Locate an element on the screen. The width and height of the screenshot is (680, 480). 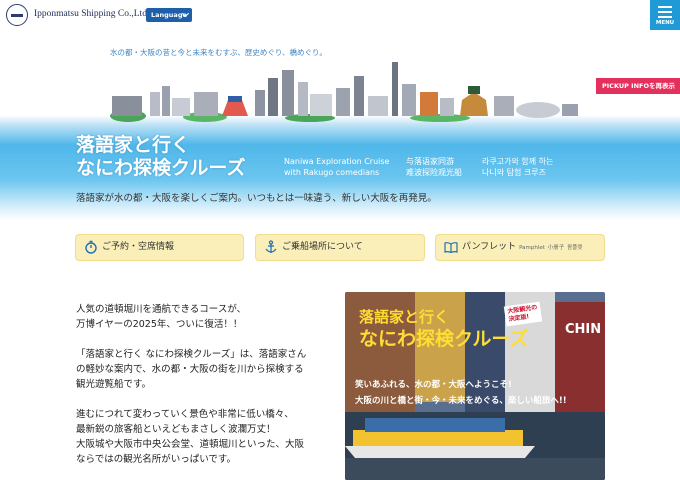
hero-title: 落語家と行く なにわ探検クルーズ is located at coordinates (161, 156).